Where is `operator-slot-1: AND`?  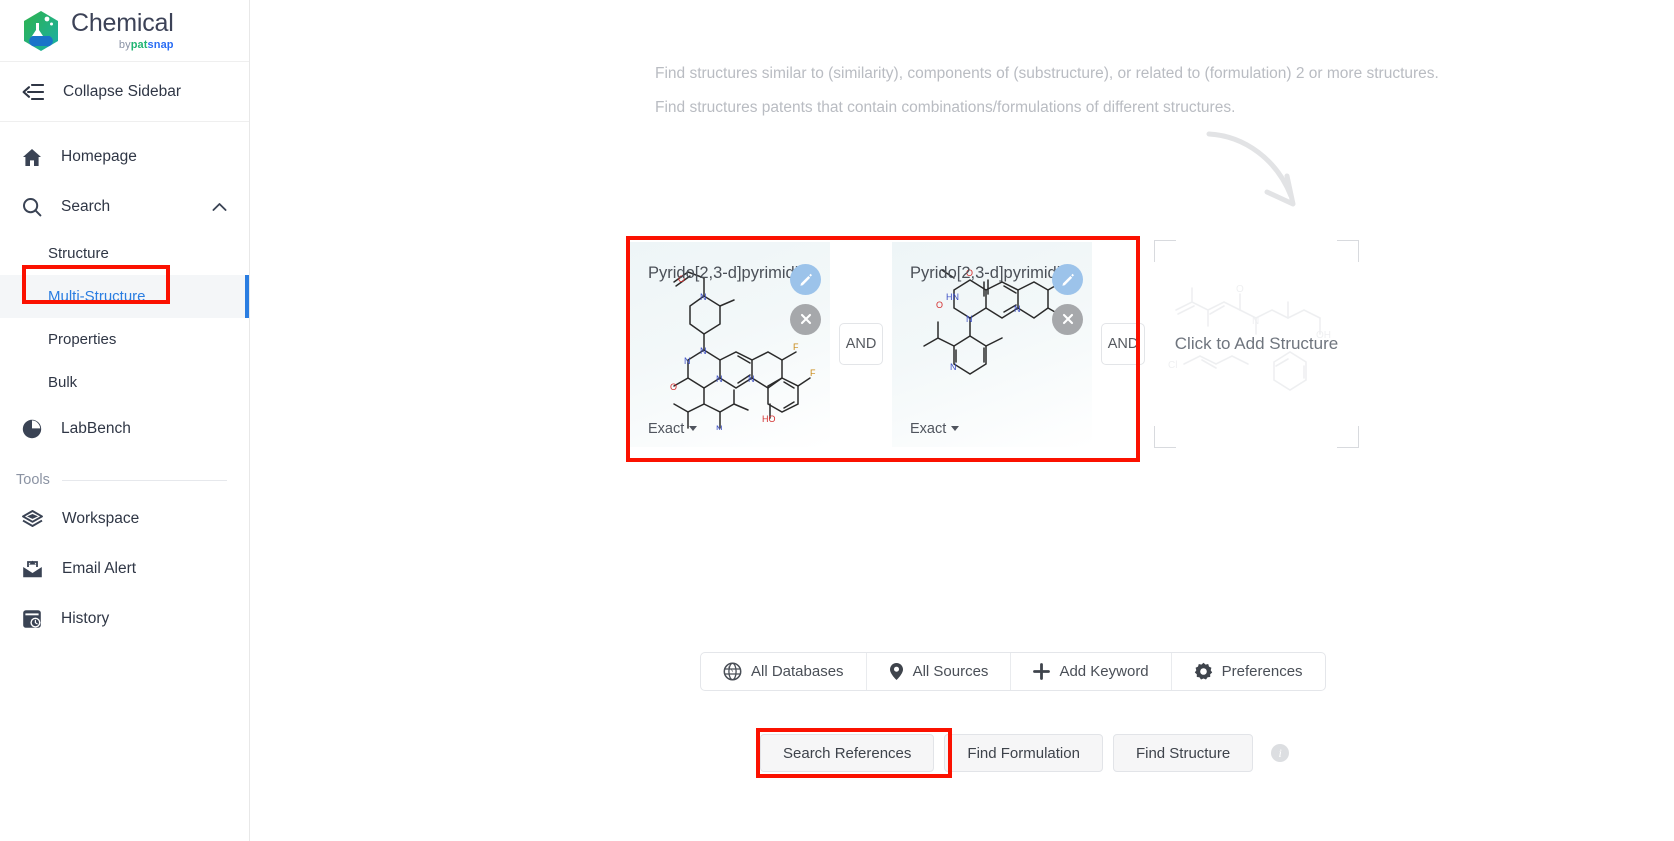 operator-slot-1: AND is located at coordinates (861, 344).